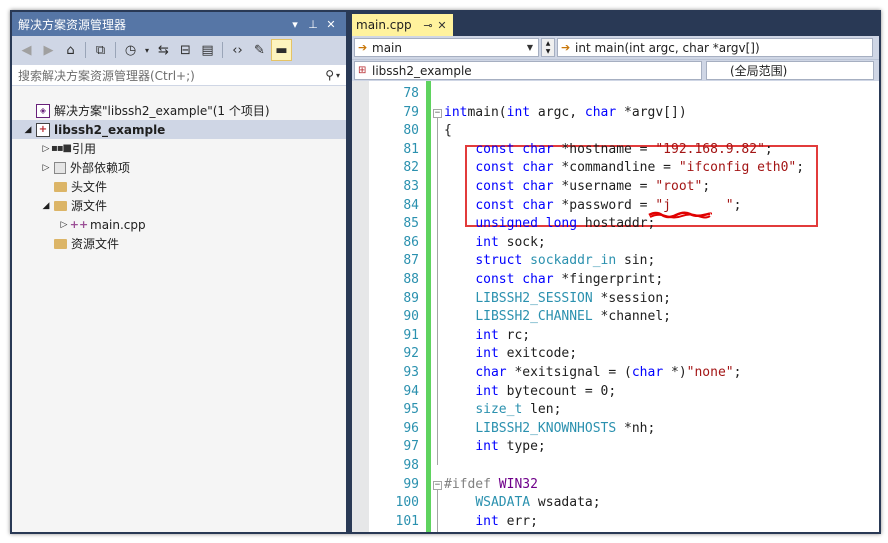 This screenshot has width=888, height=543. I want to click on code-line: const char *password = "j ";, so click(592, 206).